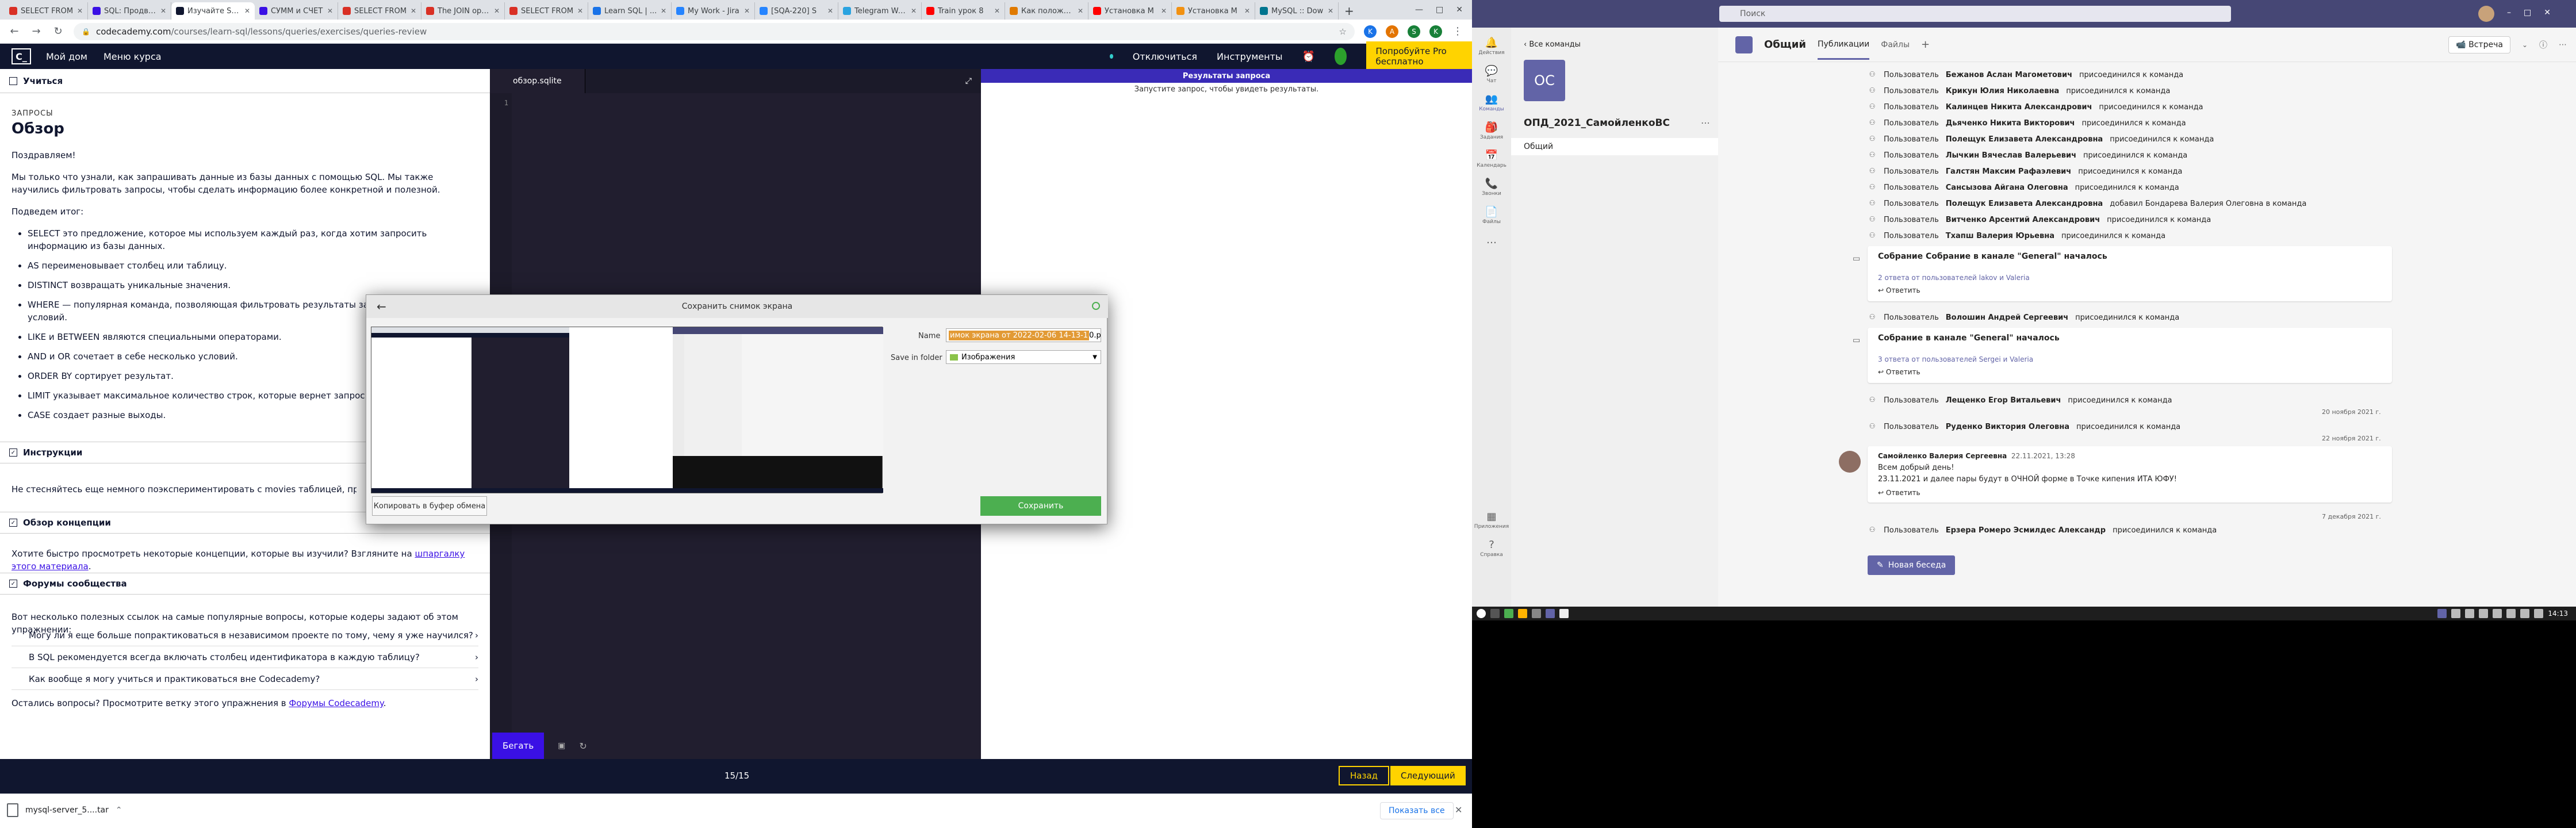 This screenshot has width=2576, height=828. I want to click on new-tab-button: +, so click(1349, 11).